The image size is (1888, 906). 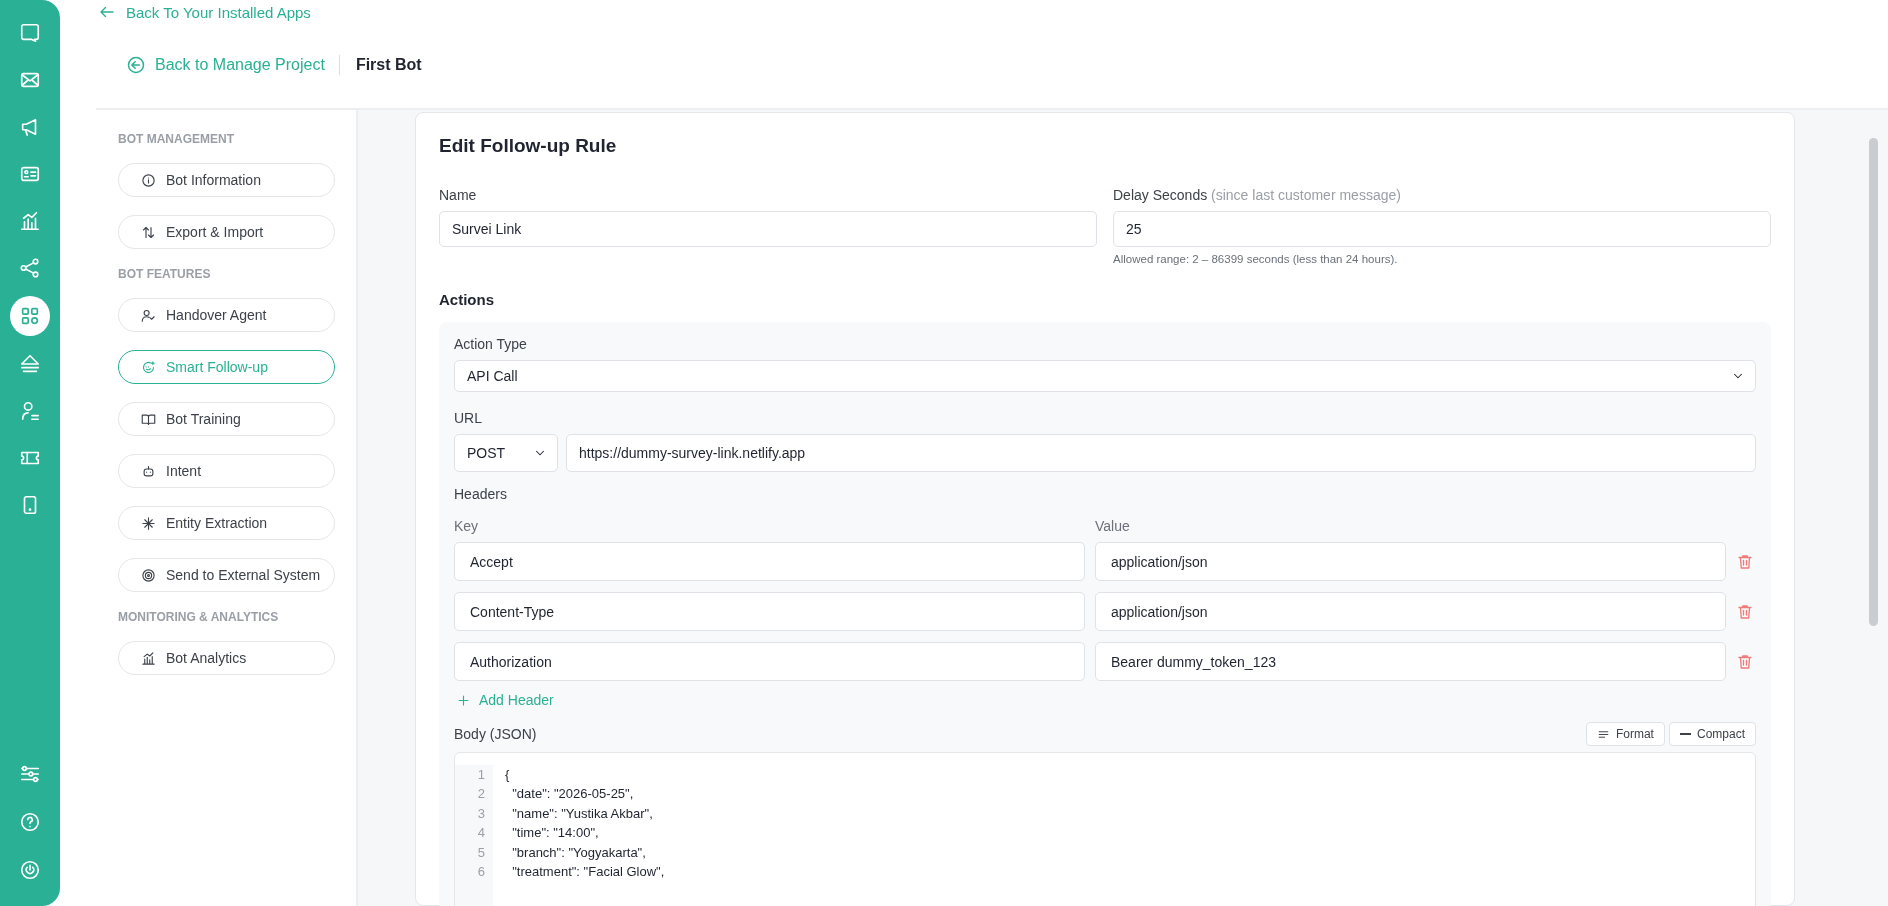 I want to click on menu-item: Bot Training, so click(x=226, y=419).